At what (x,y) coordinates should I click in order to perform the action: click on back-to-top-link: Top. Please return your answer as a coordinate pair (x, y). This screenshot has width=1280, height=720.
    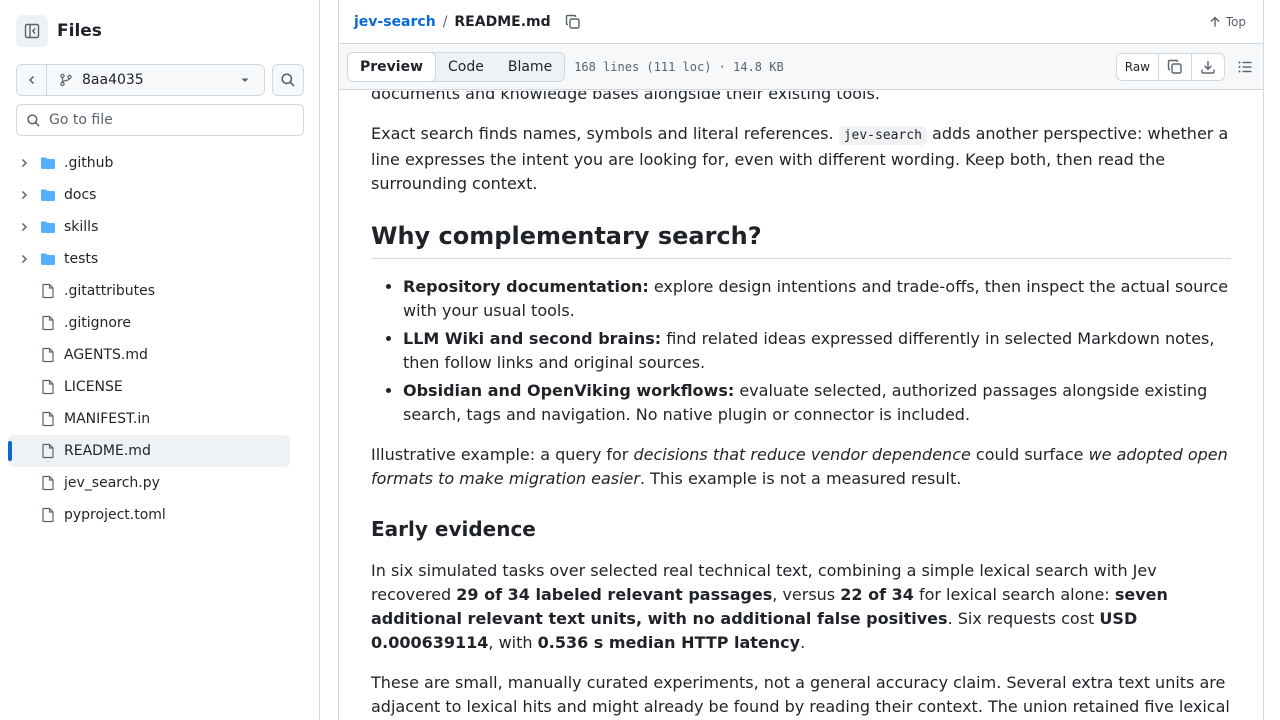
    Looking at the image, I should click on (1227, 22).